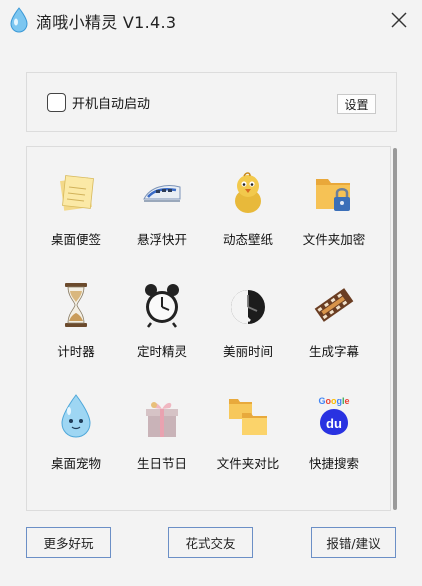  Describe the element at coordinates (334, 443) in the screenshot. I see `tool-quick-search: Google du 快捷搜索` at that location.